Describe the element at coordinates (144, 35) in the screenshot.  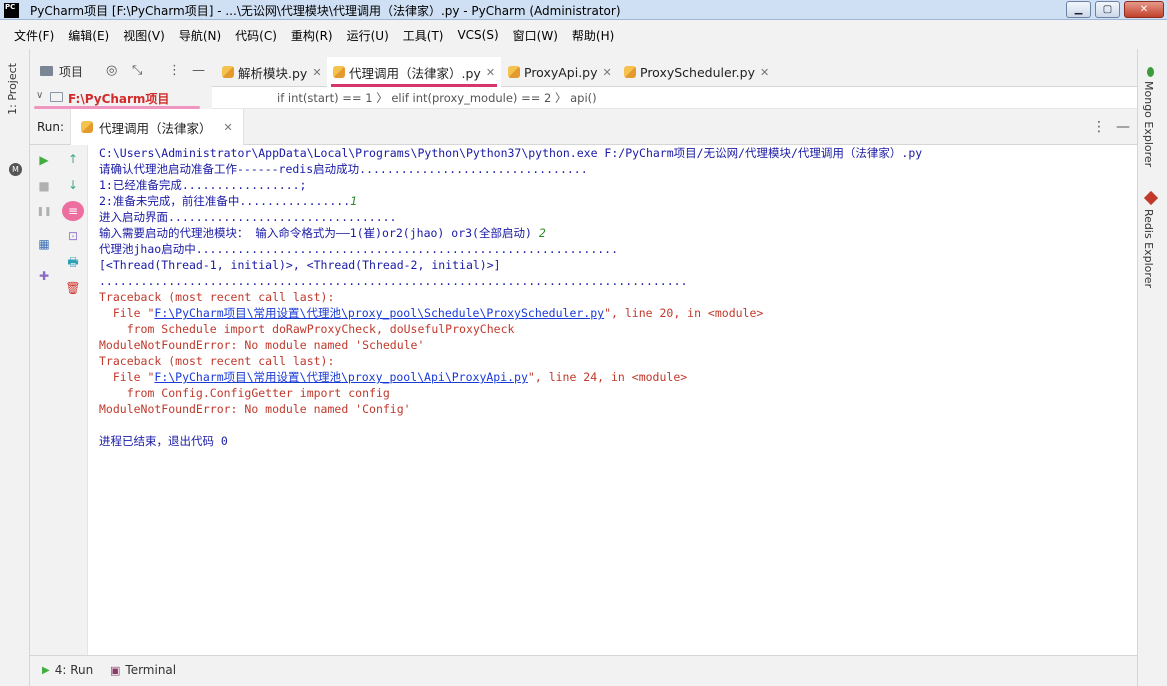
I see `menu-view: 视图(V)` at that location.